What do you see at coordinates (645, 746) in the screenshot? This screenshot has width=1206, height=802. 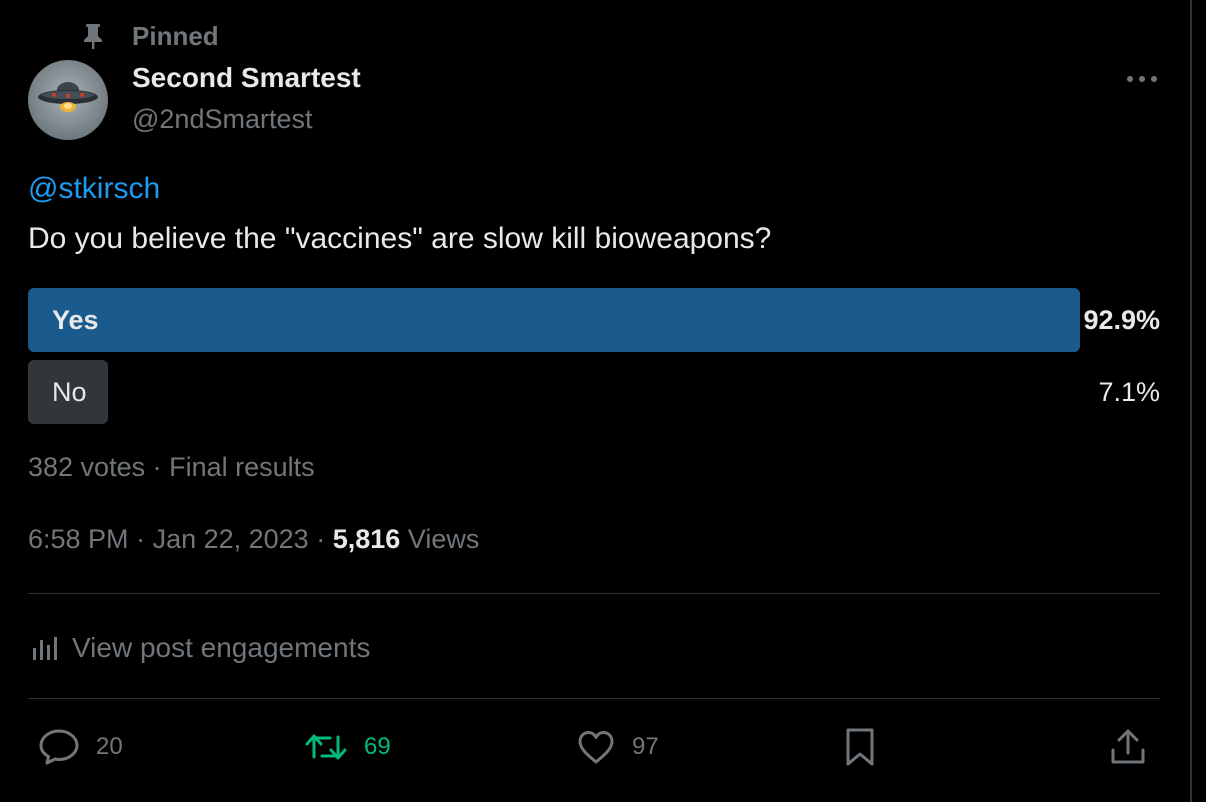 I see `like-count: 97` at bounding box center [645, 746].